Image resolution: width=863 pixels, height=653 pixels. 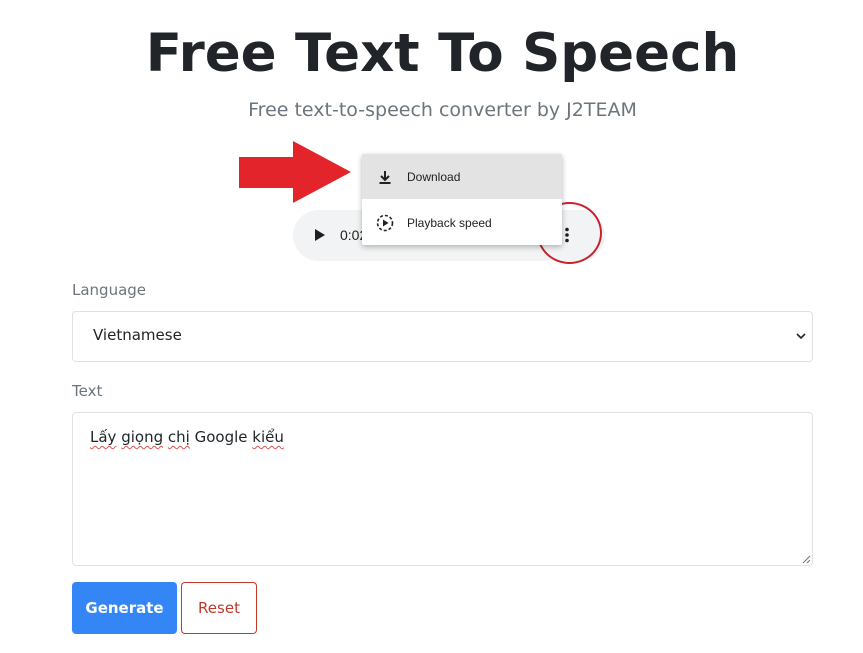 What do you see at coordinates (103, 437) in the screenshot?
I see `text-word: Lấy` at bounding box center [103, 437].